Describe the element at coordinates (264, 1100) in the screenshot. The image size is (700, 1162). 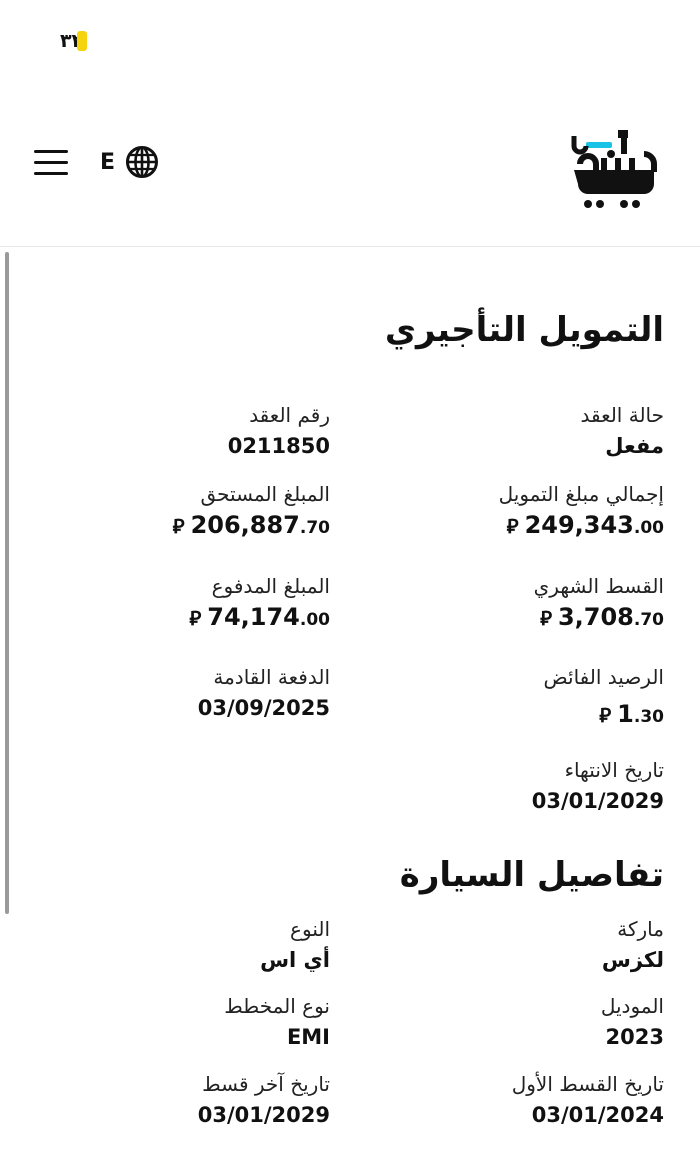
I see `last-installment-field: تاريخ آخر قسط 03/01/2029` at that location.